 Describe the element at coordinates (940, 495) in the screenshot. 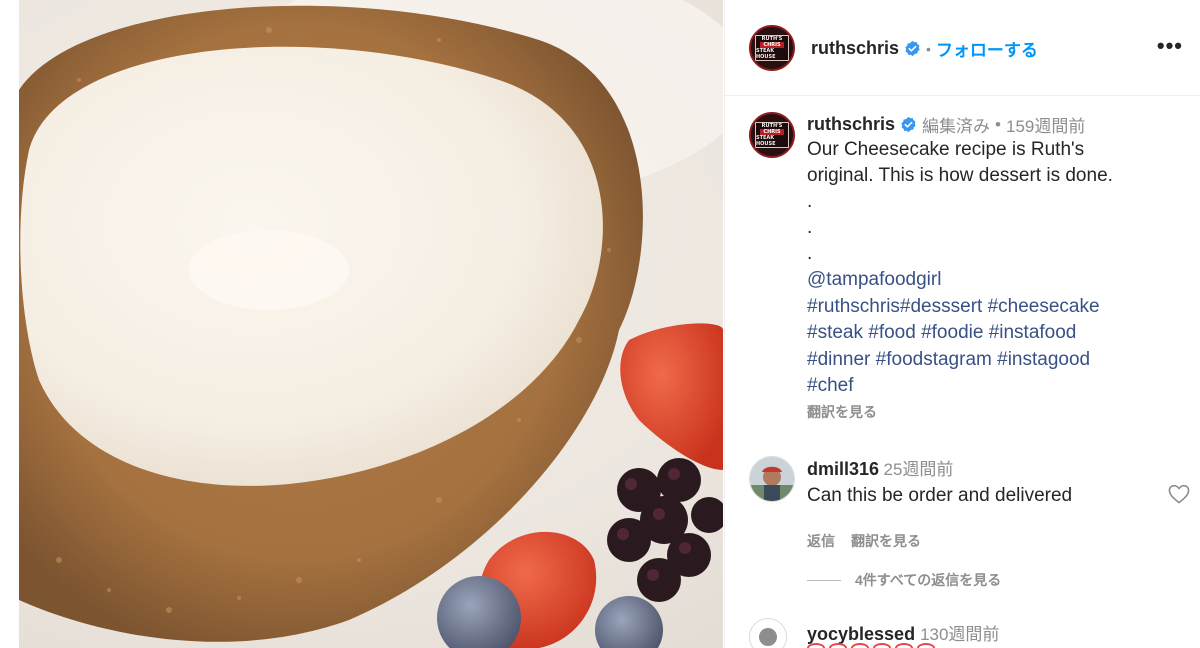

I see `comment-text: Can this be order and delivered` at that location.